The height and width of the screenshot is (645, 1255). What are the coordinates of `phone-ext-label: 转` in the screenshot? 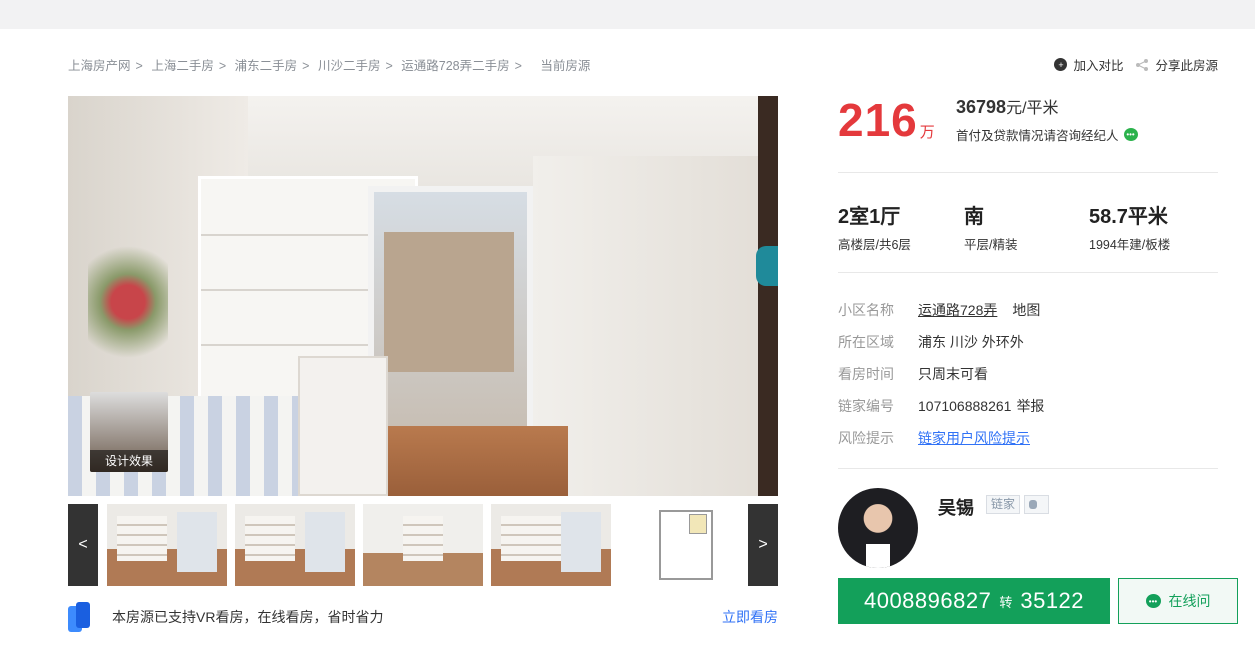 It's located at (1006, 602).